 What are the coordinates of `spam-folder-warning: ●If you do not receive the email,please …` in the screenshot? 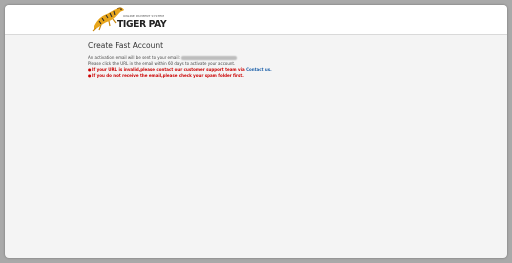 It's located at (253, 76).